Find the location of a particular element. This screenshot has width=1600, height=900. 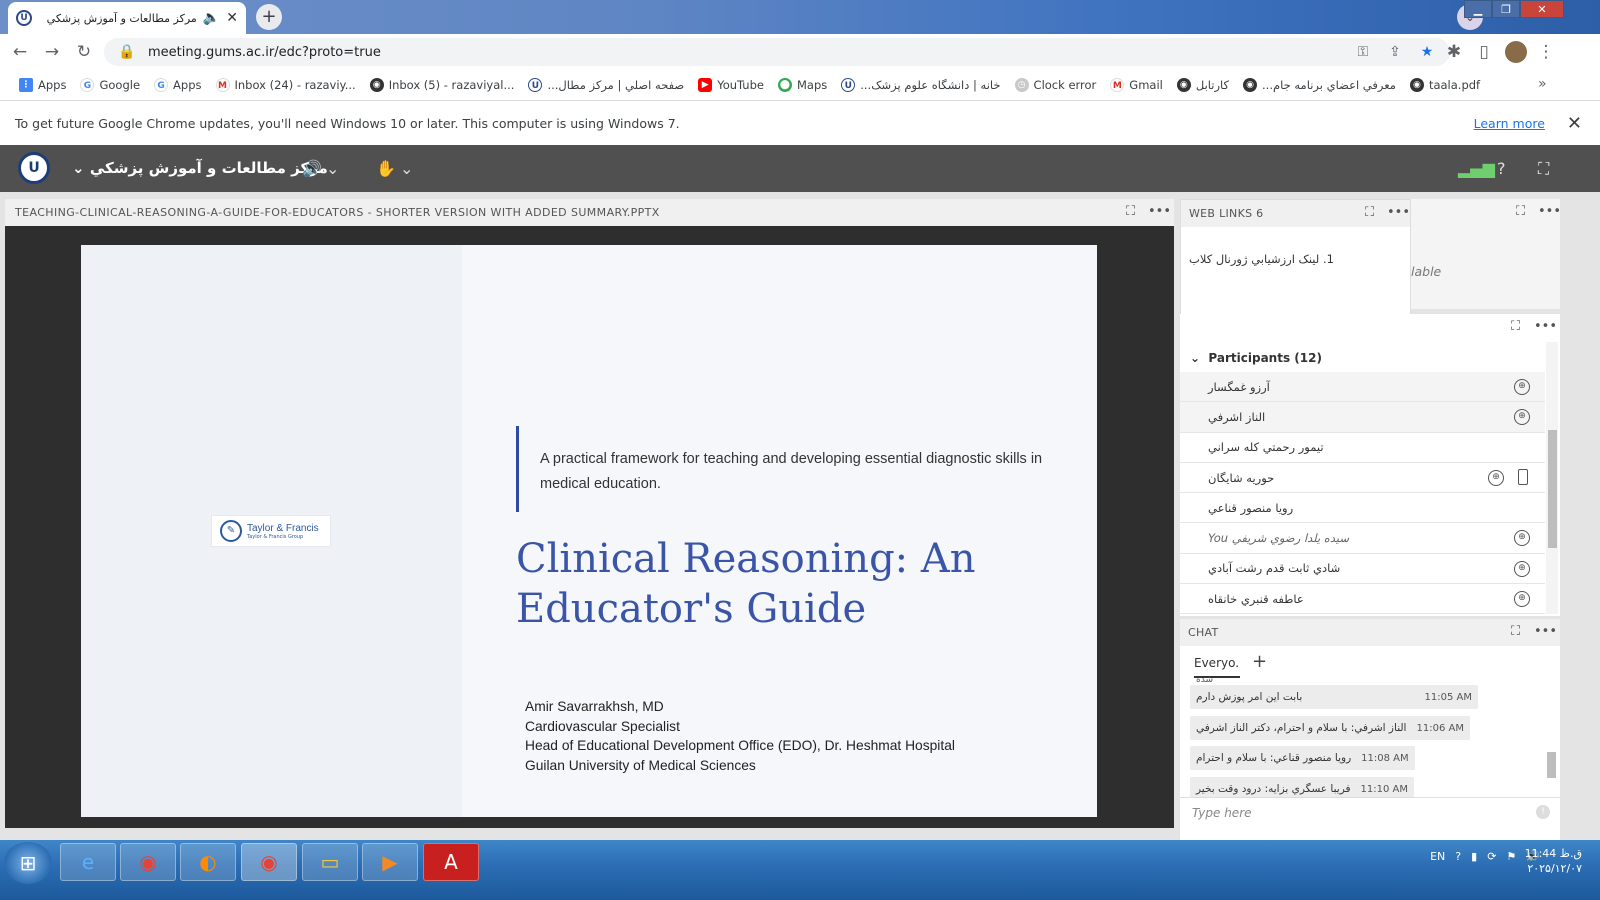

connection-bars-icon: ▂▄▆ is located at coordinates (1476, 168).